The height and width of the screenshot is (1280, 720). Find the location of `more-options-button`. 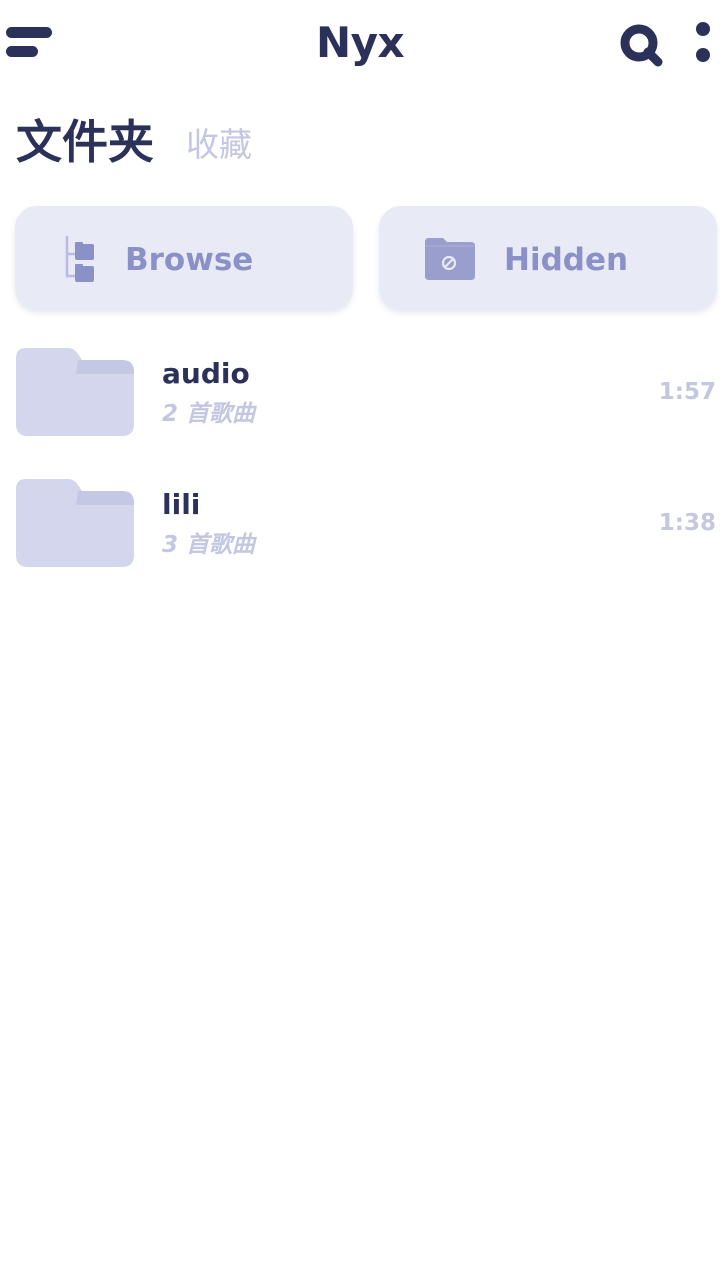

more-options-button is located at coordinates (706, 44).